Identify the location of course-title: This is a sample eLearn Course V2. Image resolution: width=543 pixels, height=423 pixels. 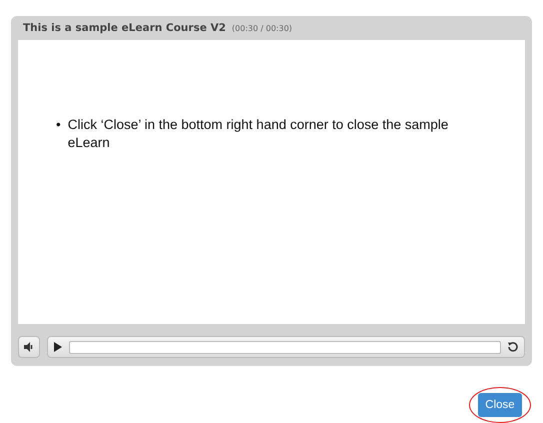
(124, 28).